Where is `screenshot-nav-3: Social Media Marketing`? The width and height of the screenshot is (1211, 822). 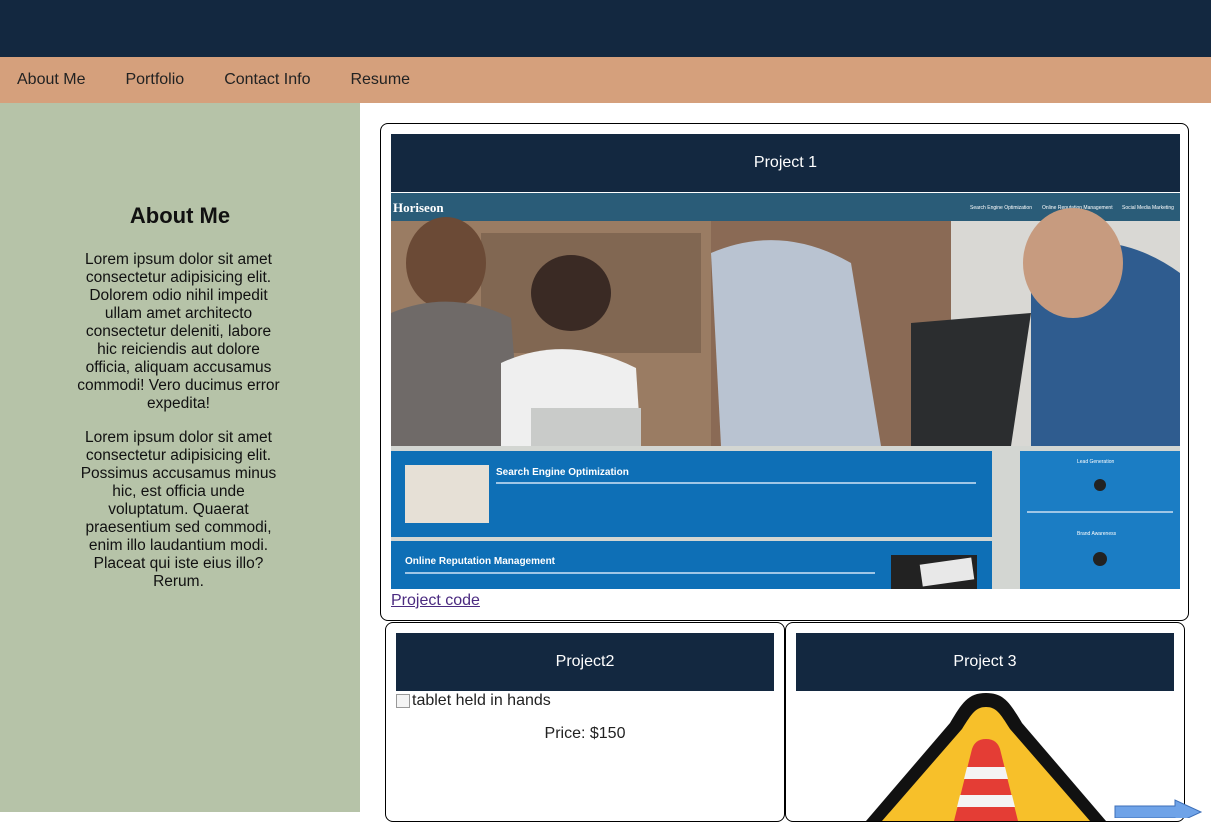 screenshot-nav-3: Social Media Marketing is located at coordinates (1148, 208).